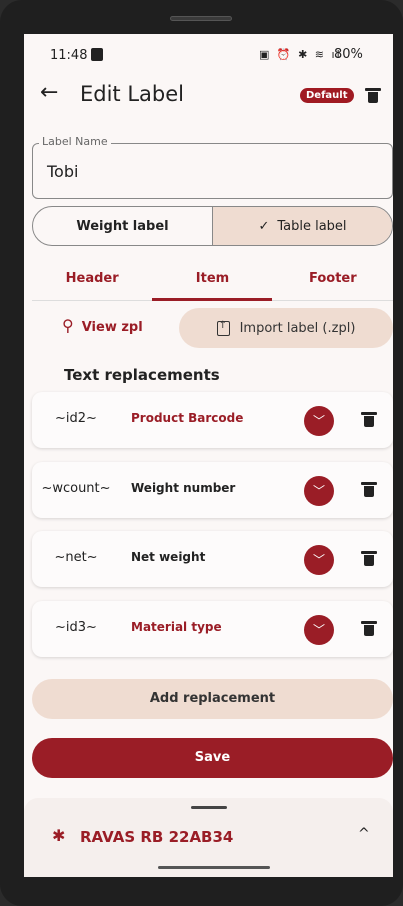 The height and width of the screenshot is (906, 403). I want to click on add-replacement-button: Add replacement, so click(212, 699).